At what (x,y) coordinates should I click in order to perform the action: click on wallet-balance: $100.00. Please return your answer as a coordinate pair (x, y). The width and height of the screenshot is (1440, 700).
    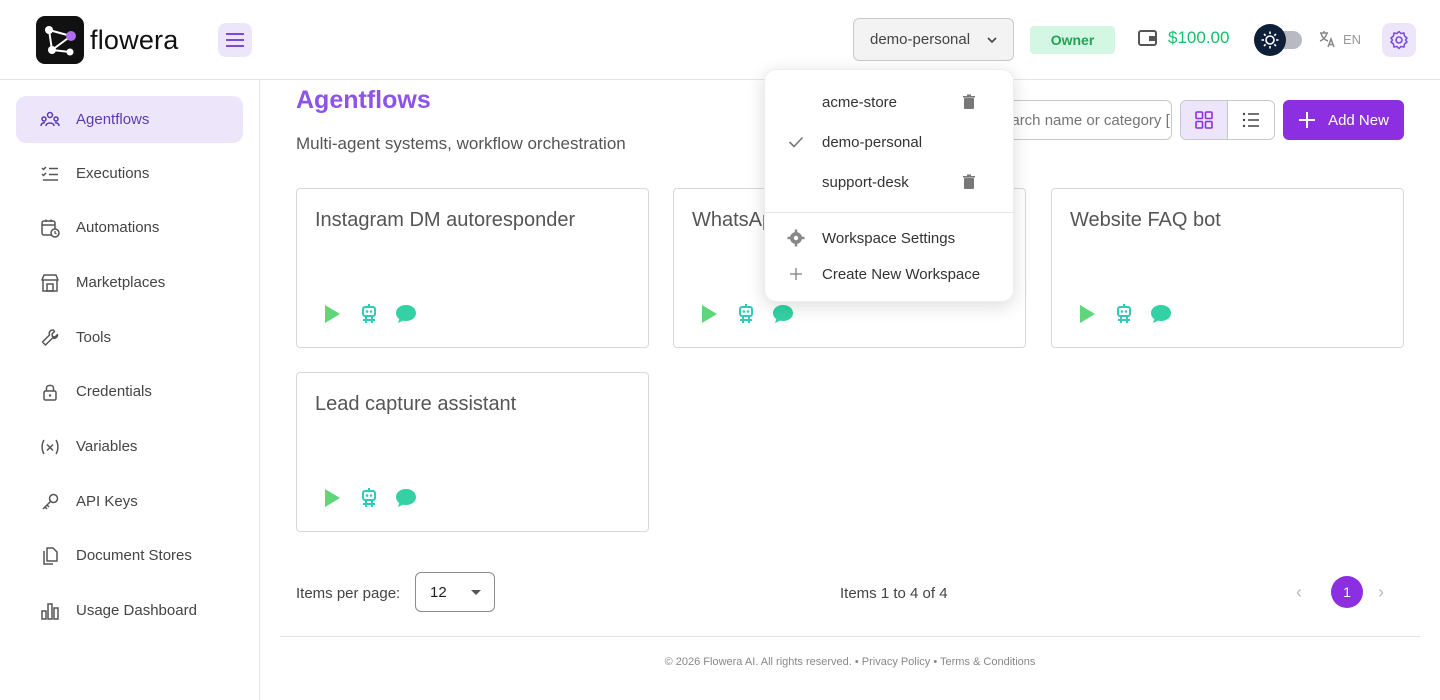
    Looking at the image, I should click on (1183, 38).